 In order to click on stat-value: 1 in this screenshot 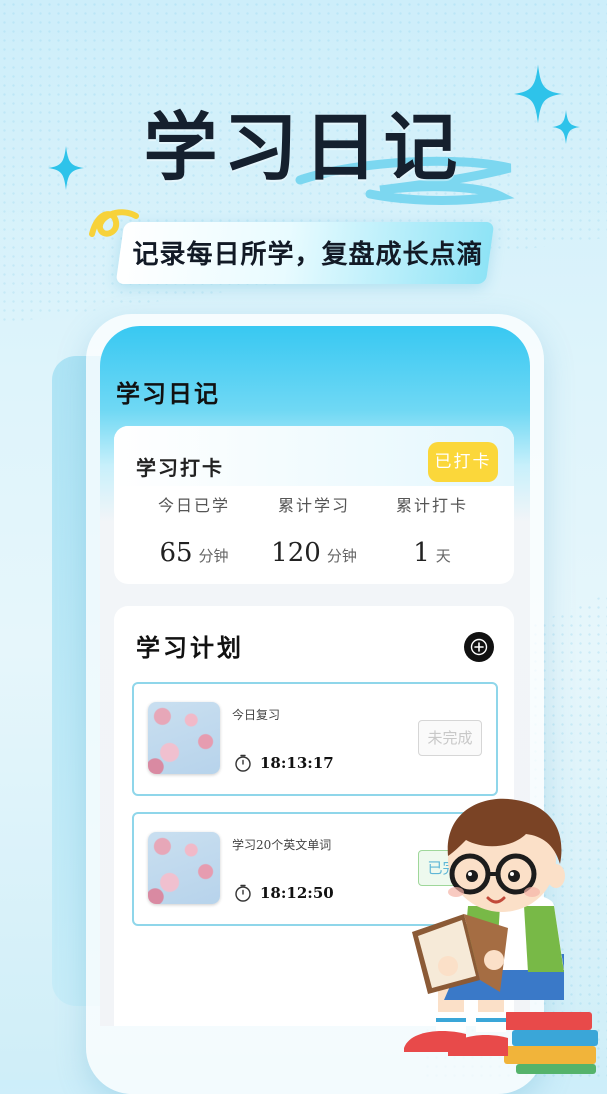, I will do `click(421, 553)`.